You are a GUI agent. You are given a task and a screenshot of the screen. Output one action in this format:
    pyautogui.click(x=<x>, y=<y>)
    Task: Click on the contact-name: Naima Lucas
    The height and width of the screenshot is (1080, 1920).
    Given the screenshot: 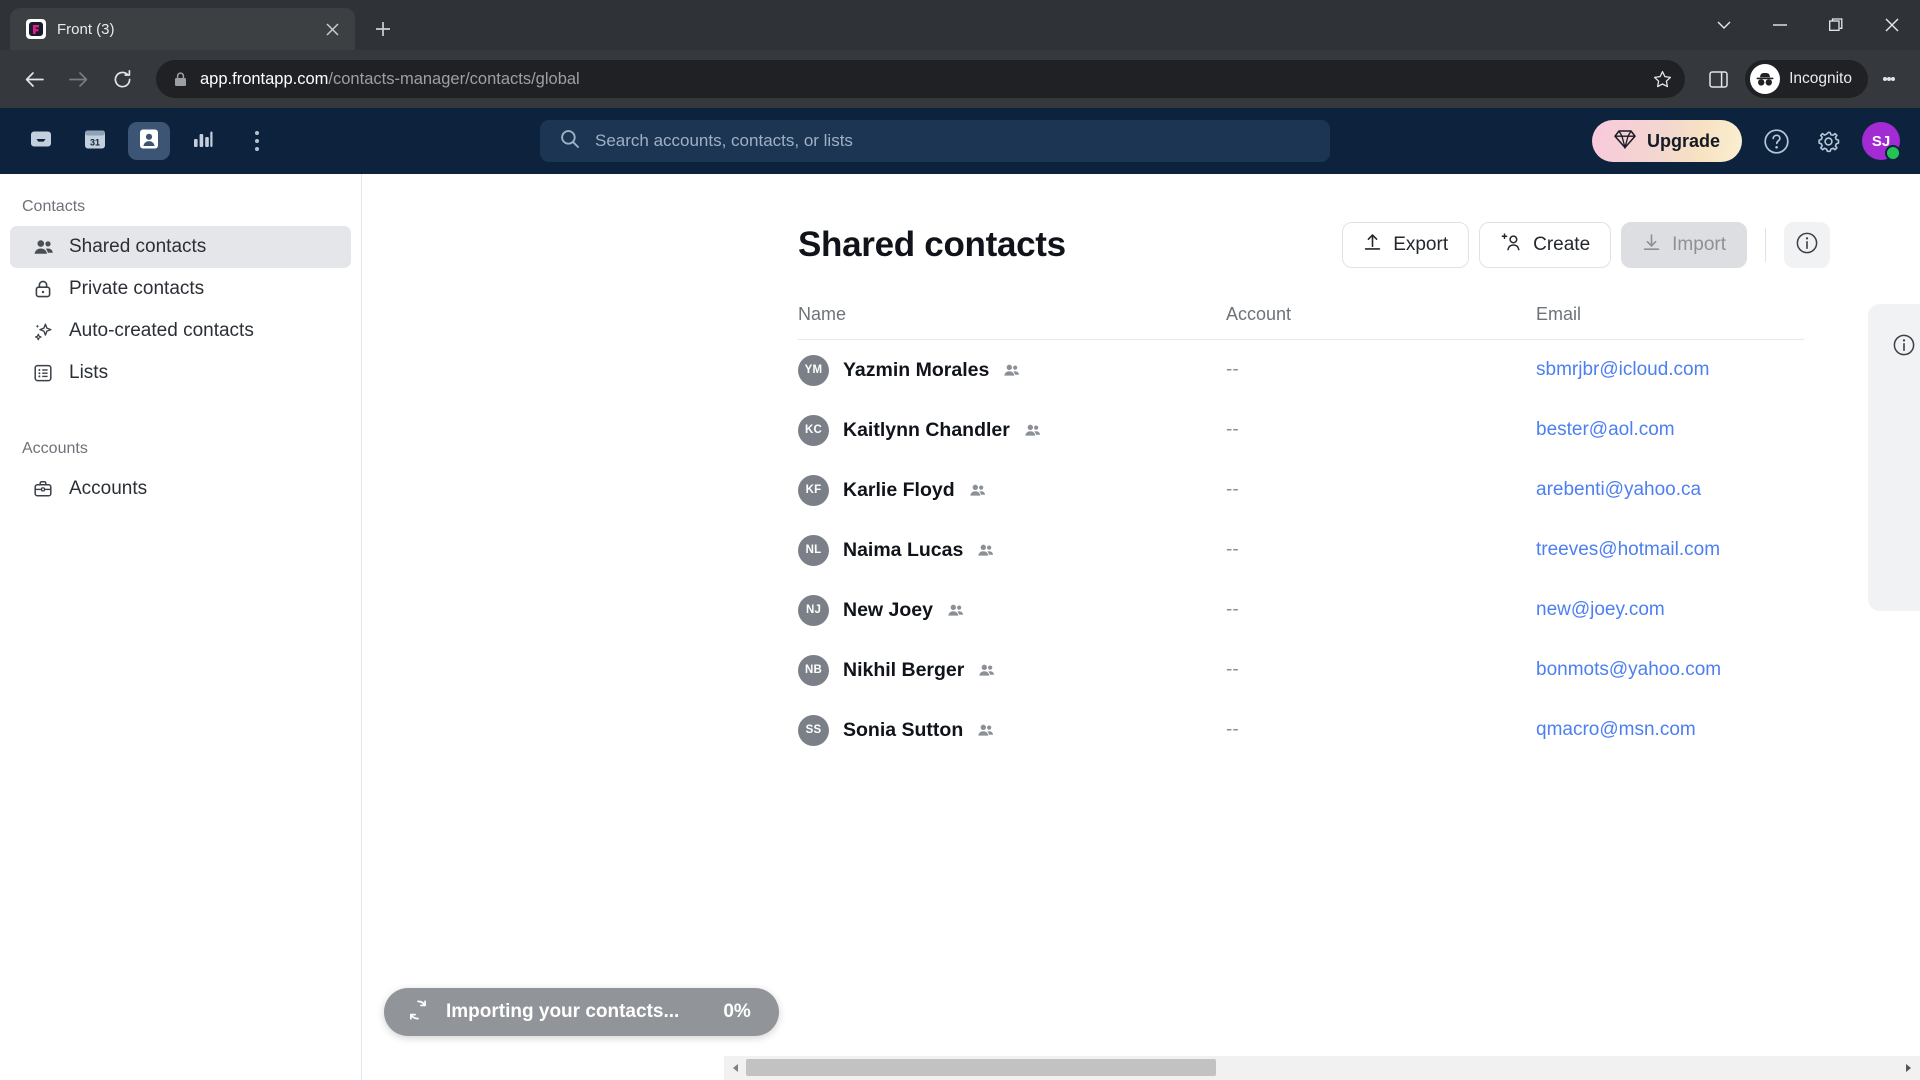 What is the action you would take?
    pyautogui.click(x=903, y=549)
    